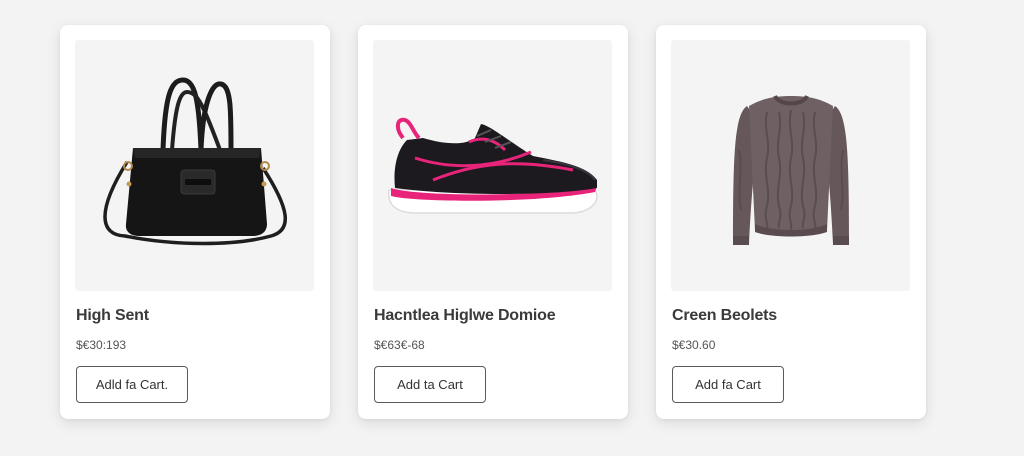  I want to click on sweater-icon, so click(791, 169).